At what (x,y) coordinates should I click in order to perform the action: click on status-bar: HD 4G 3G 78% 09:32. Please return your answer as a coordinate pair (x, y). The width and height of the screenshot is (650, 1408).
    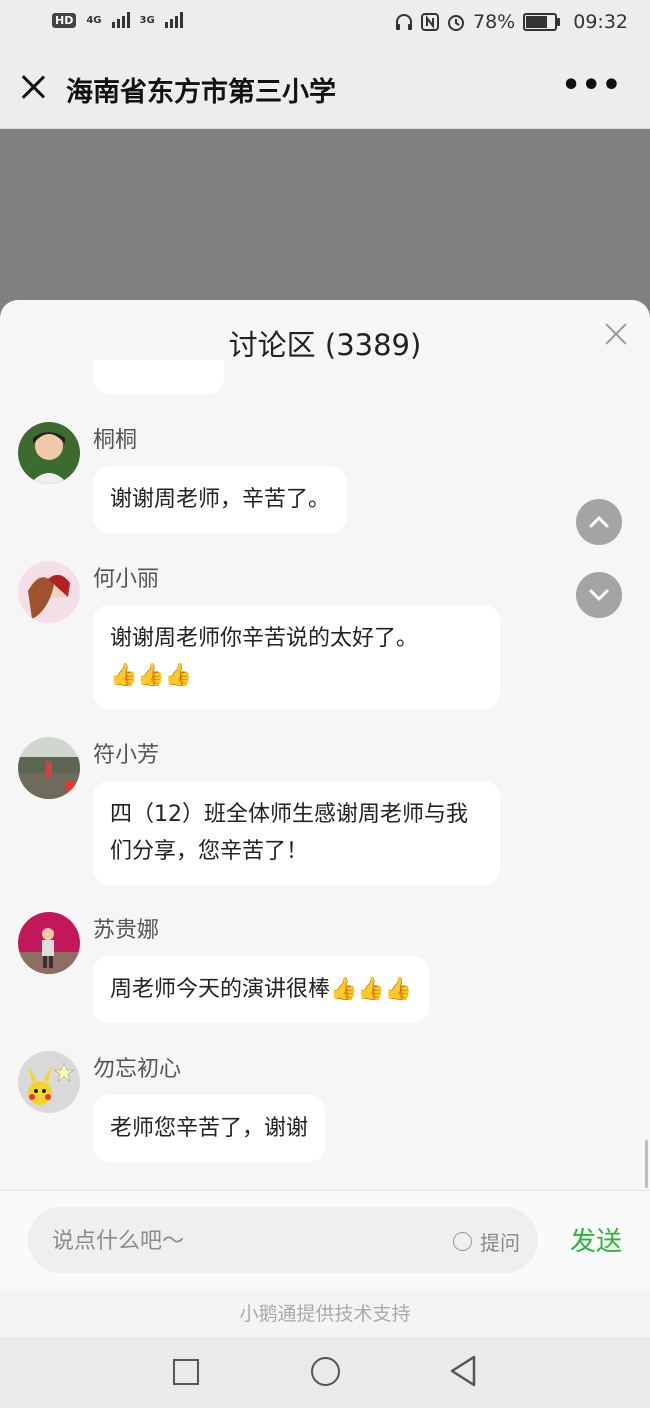
    Looking at the image, I should click on (325, 24).